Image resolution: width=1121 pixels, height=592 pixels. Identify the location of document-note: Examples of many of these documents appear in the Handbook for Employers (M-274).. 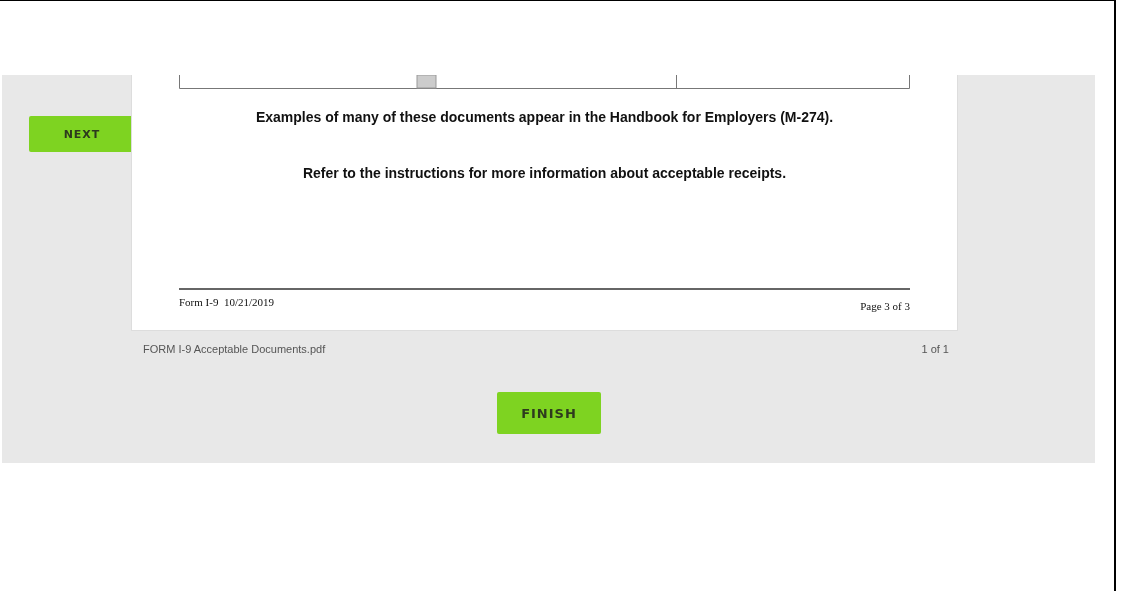
(544, 117).